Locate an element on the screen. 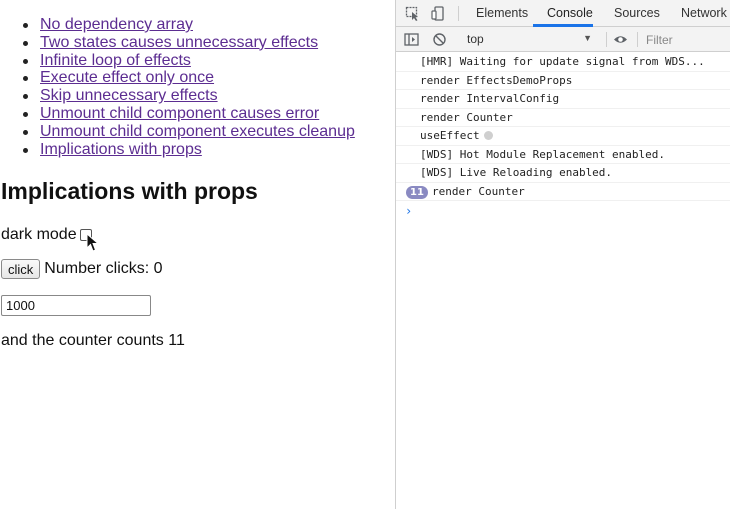 The height and width of the screenshot is (509, 730). nav-link-unmount-cleanup: Unmount child component executes cleanup is located at coordinates (197, 131).